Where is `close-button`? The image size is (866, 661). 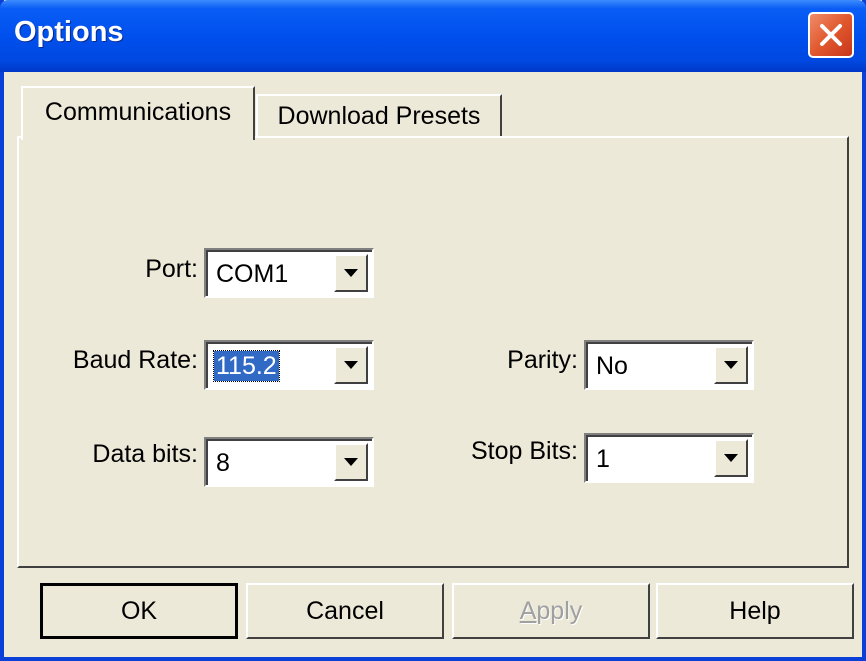
close-button is located at coordinates (831, 35).